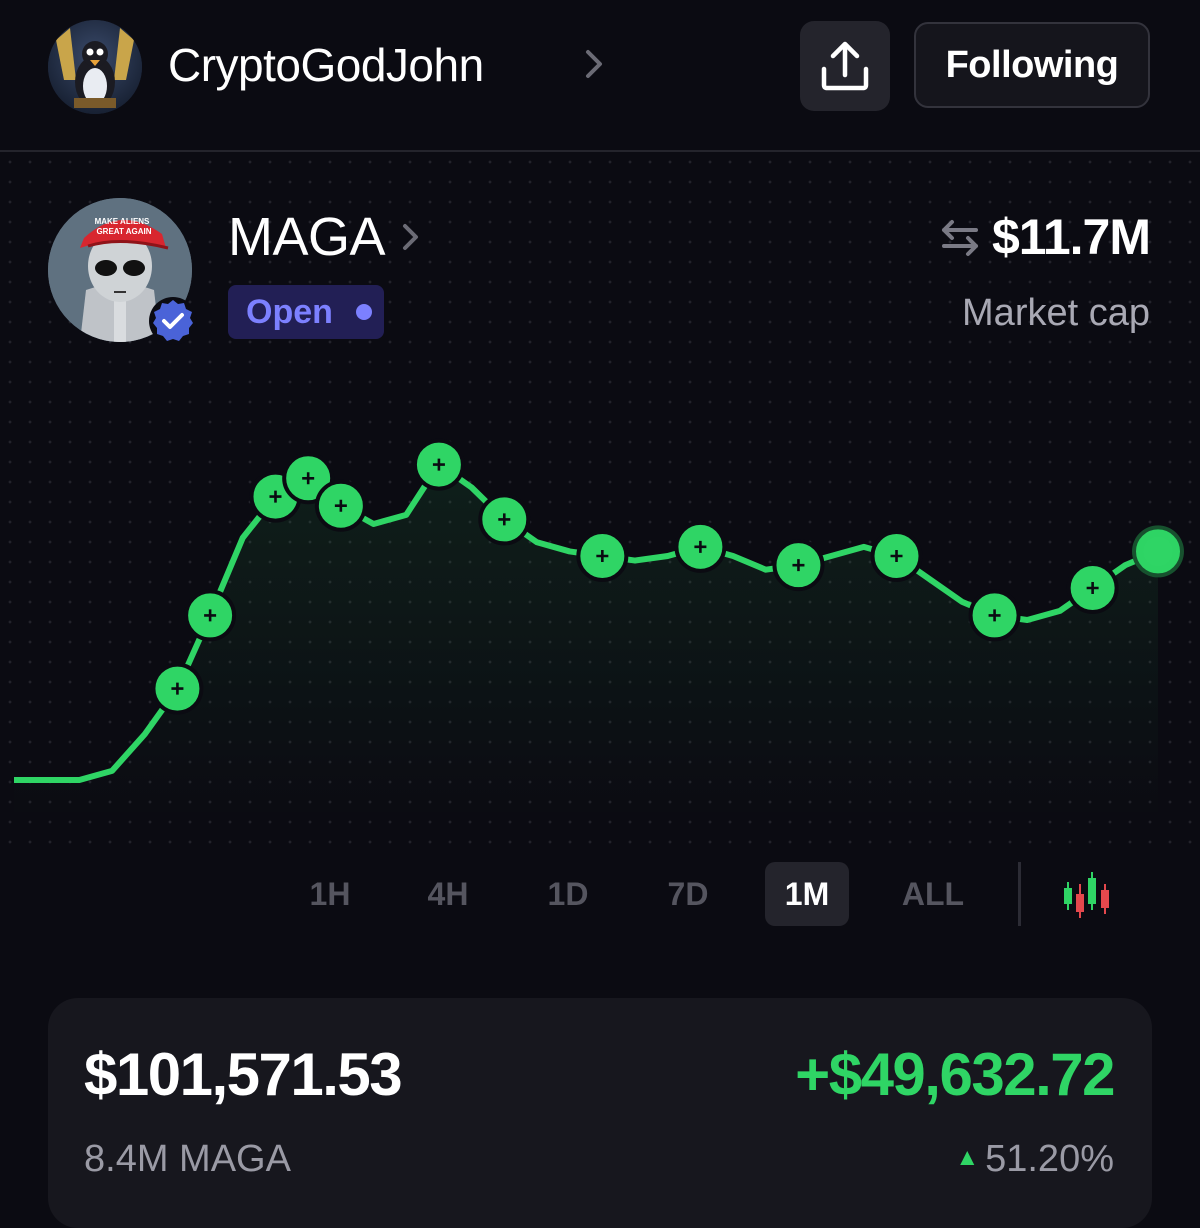 This screenshot has width=1200, height=1228. Describe the element at coordinates (955, 1074) in the screenshot. I see `position-pnl: +$49,632.72` at that location.